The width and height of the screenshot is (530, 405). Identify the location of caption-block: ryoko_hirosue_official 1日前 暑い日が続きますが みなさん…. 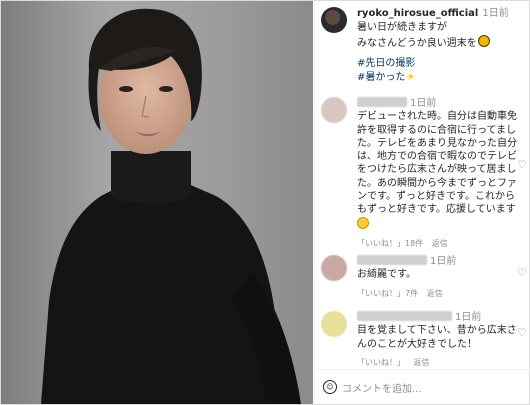
(442, 46).